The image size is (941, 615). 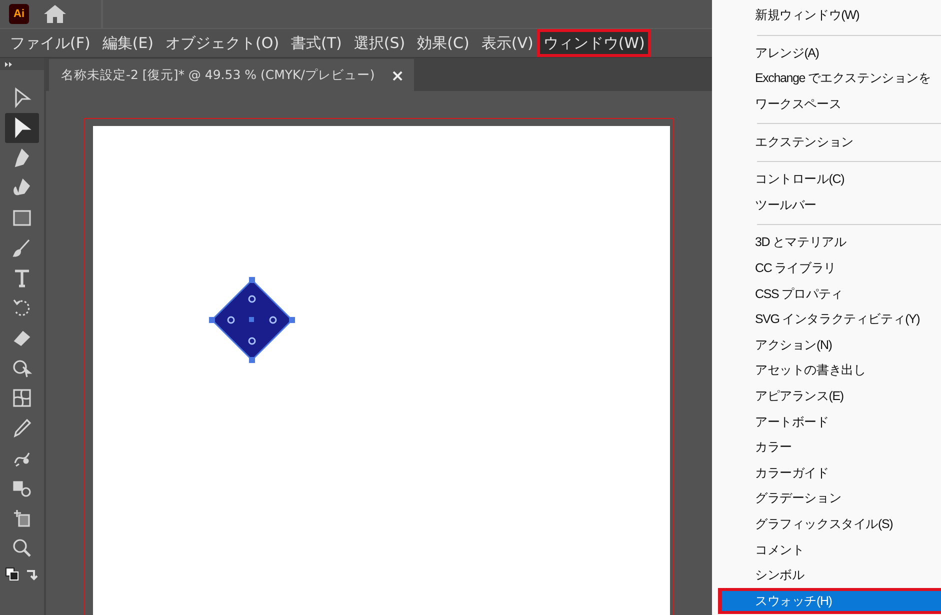 I want to click on document-tab: 名称未設定-2 [復元]* @ 49.53 % (CMYK/プレビュー) ×, so click(x=231, y=75).